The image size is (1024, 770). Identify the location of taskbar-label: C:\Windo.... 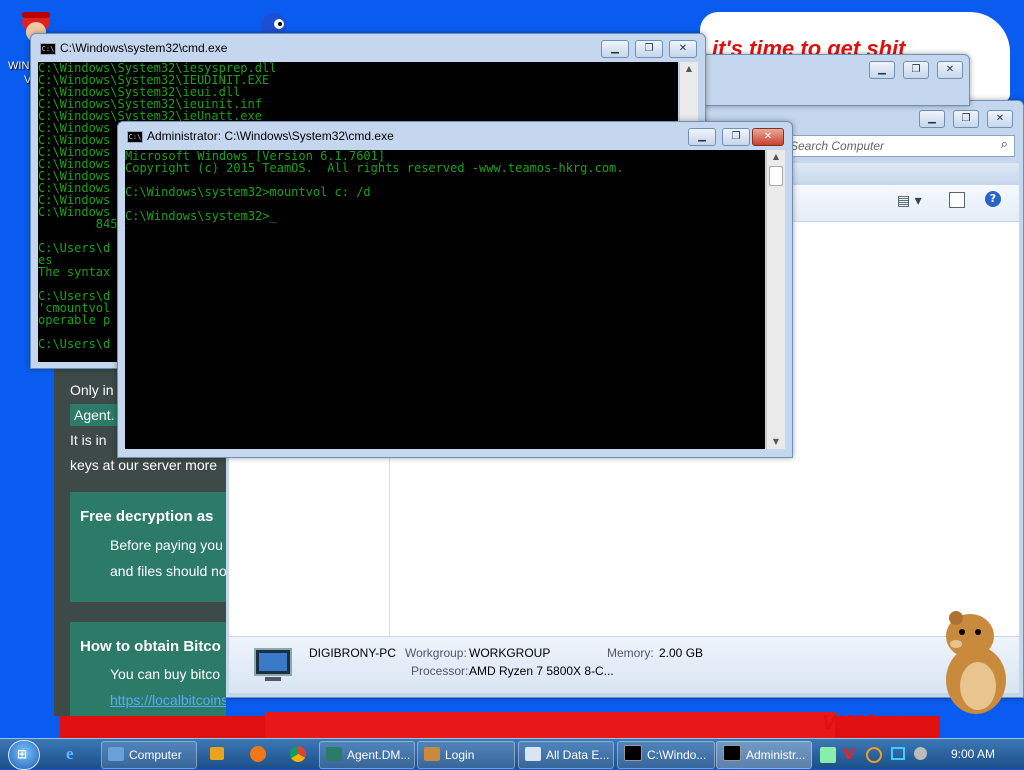
(677, 755).